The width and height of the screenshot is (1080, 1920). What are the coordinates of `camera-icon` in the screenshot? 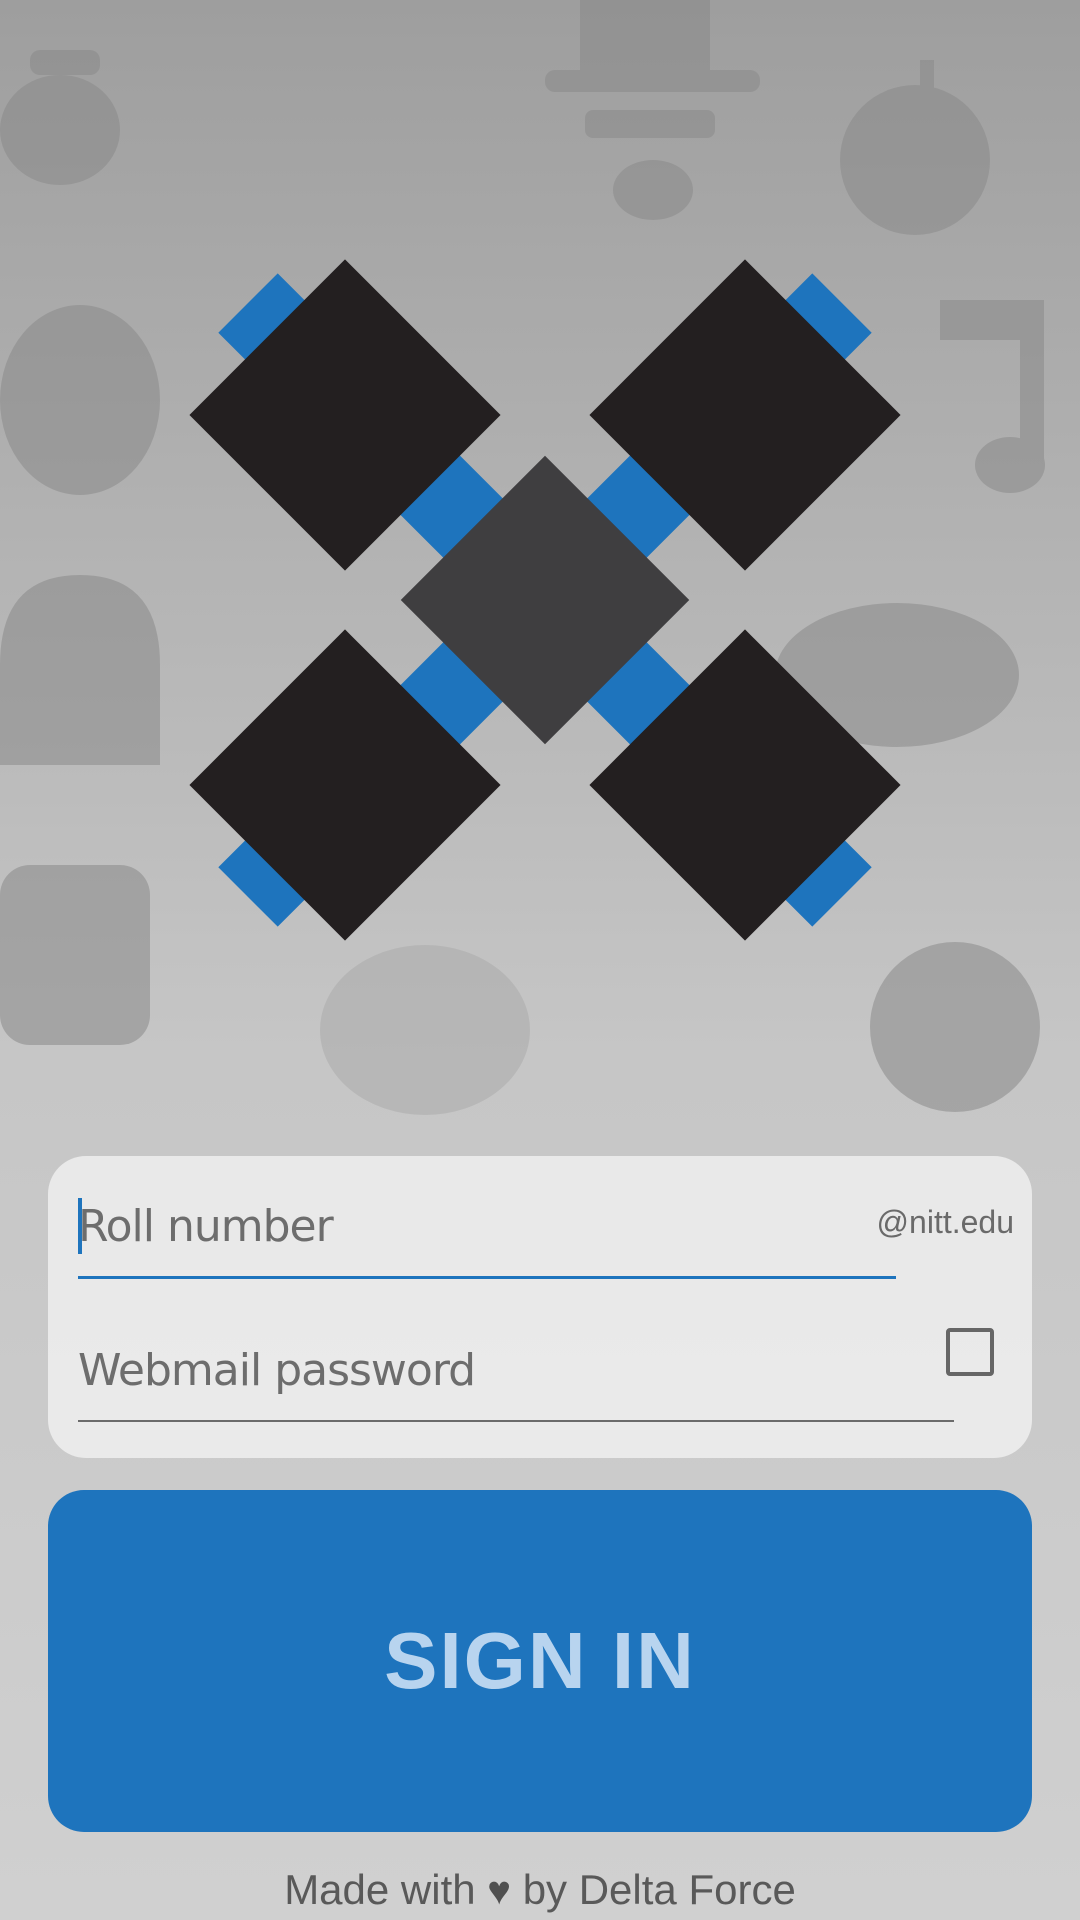 It's located at (75, 955).